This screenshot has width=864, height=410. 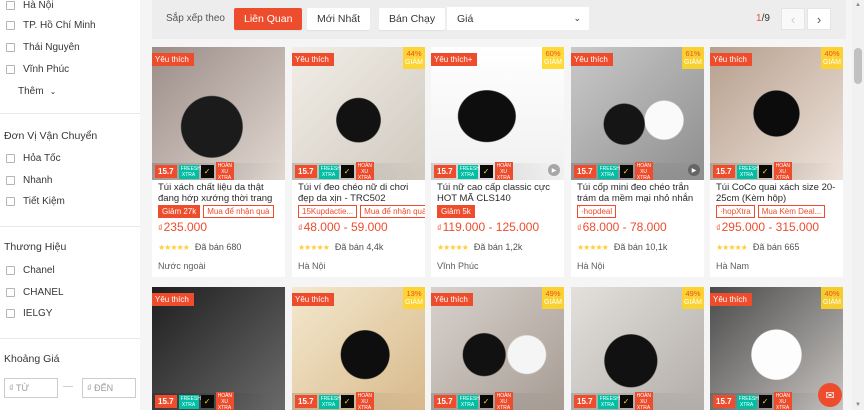 I want to click on brand-filter-chanel-upper: CHANEL, so click(x=35, y=292).